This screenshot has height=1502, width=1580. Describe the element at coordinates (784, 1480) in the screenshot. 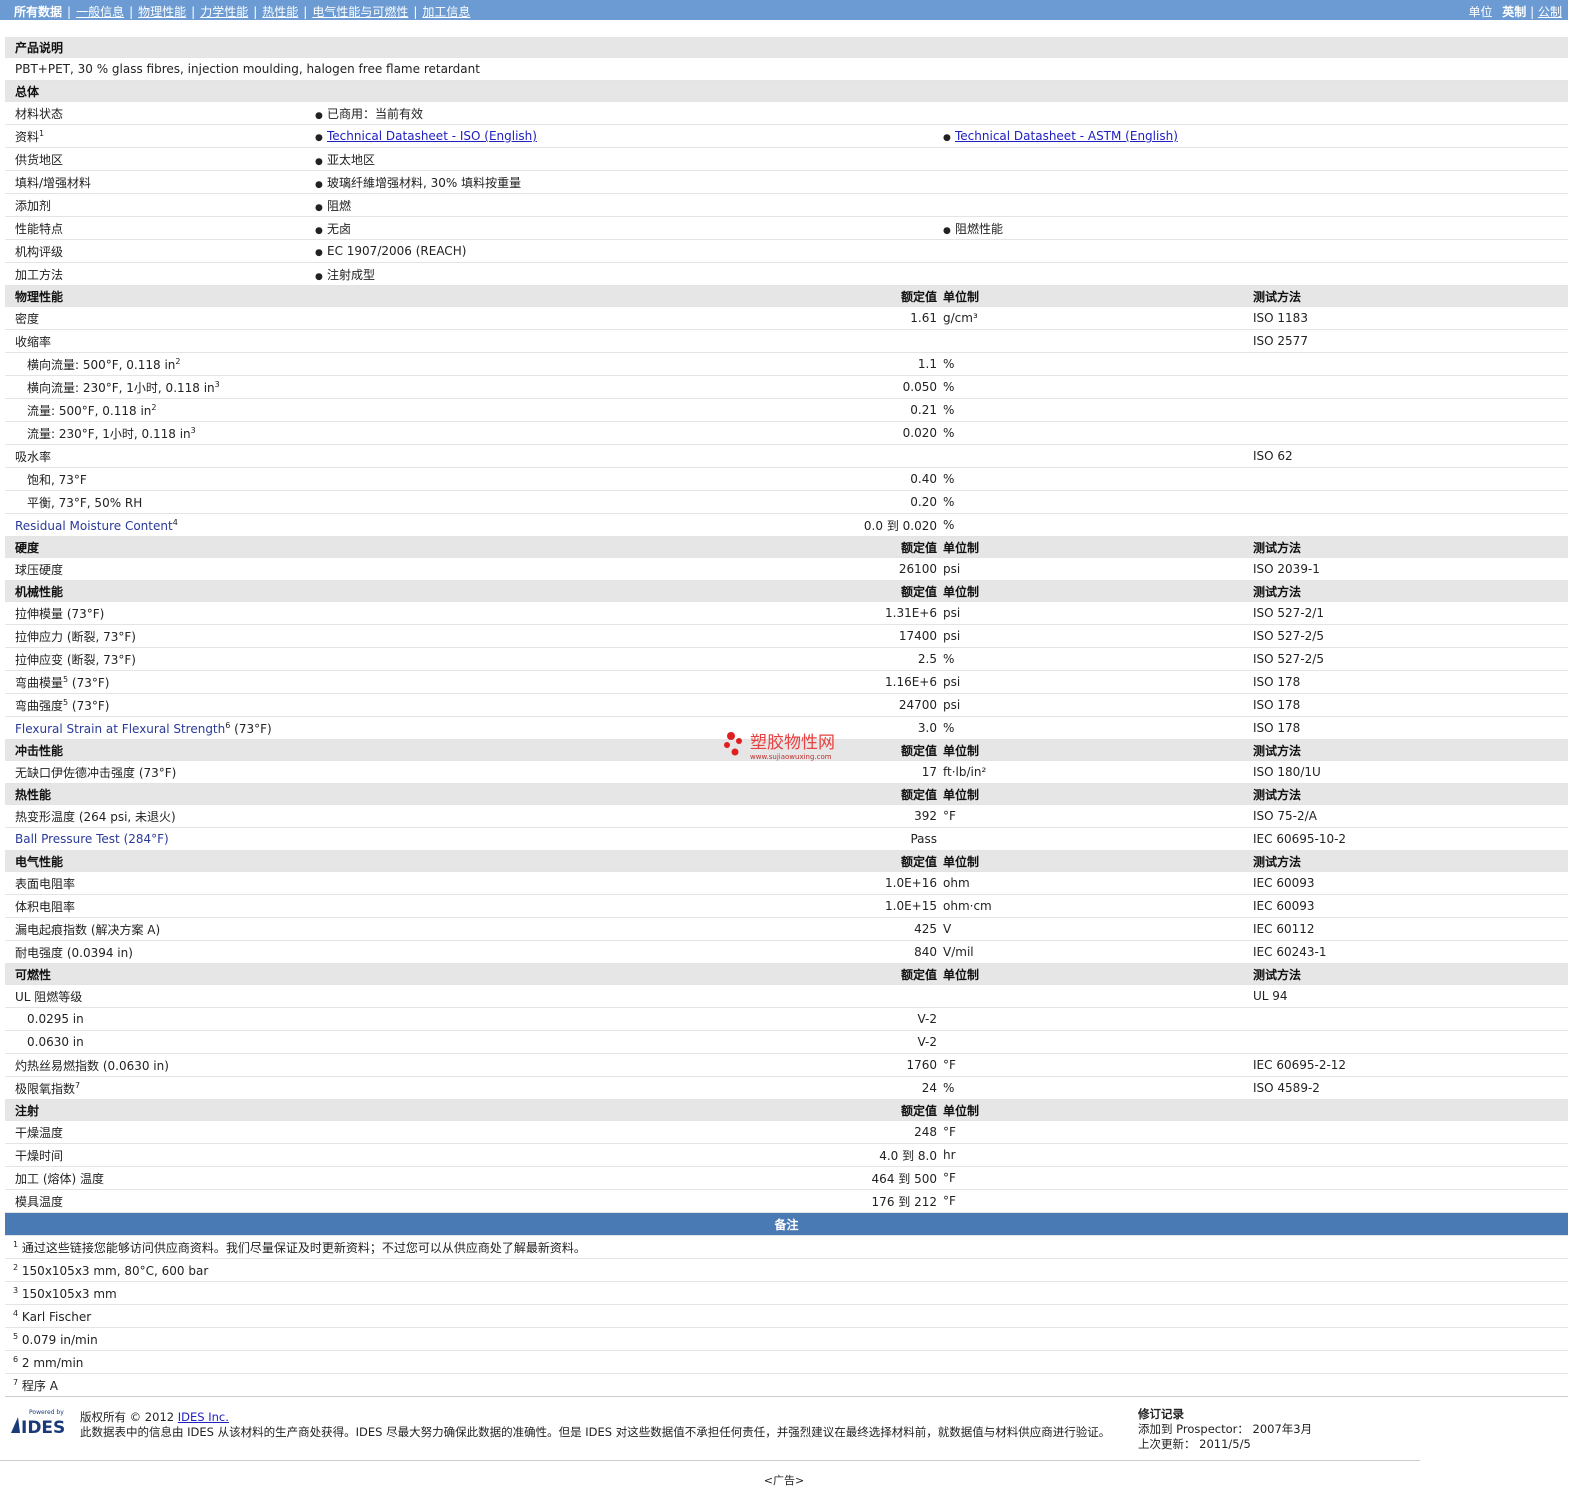

I see `ad-label: <广告>` at that location.